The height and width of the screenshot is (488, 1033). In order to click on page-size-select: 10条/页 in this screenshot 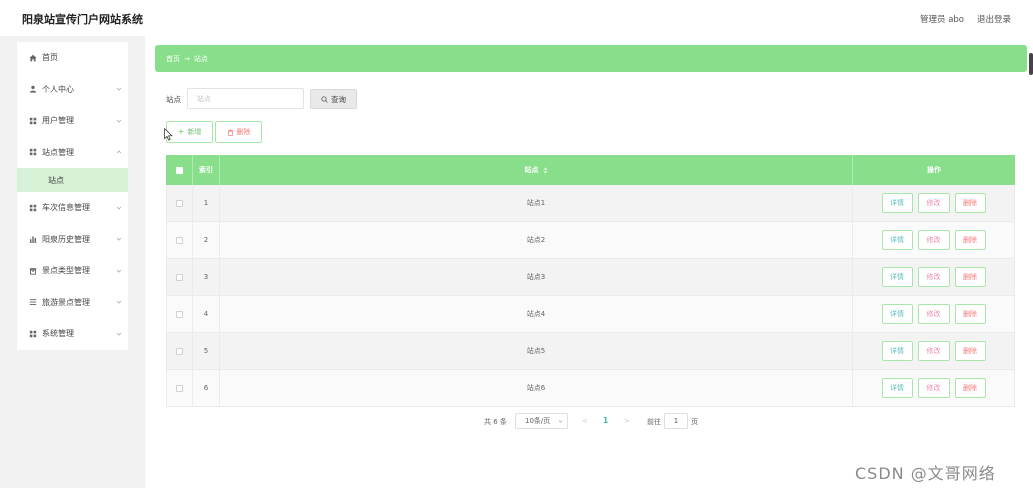, I will do `click(541, 421)`.